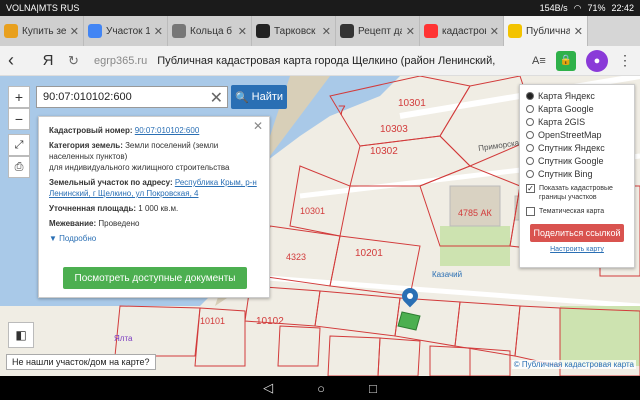 This screenshot has height=400, width=640. Describe the element at coordinates (155, 278) in the screenshot. I see `view-documents-button: Посмотреть доступные документы` at that location.